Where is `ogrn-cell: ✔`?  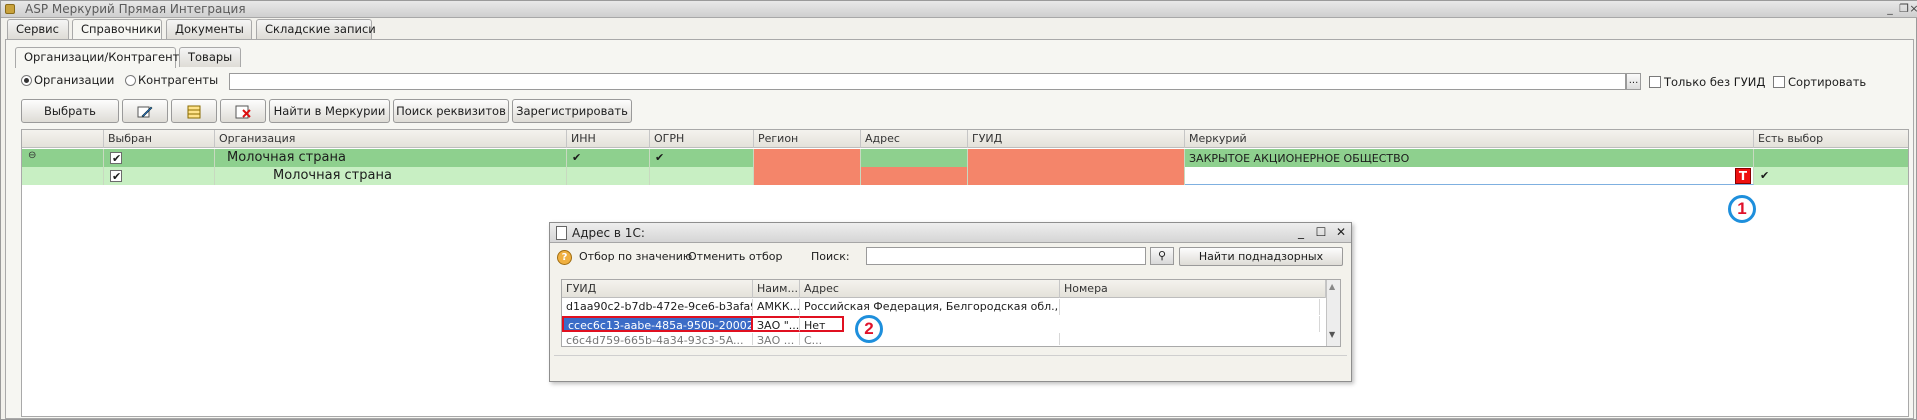
ogrn-cell: ✔ is located at coordinates (702, 158).